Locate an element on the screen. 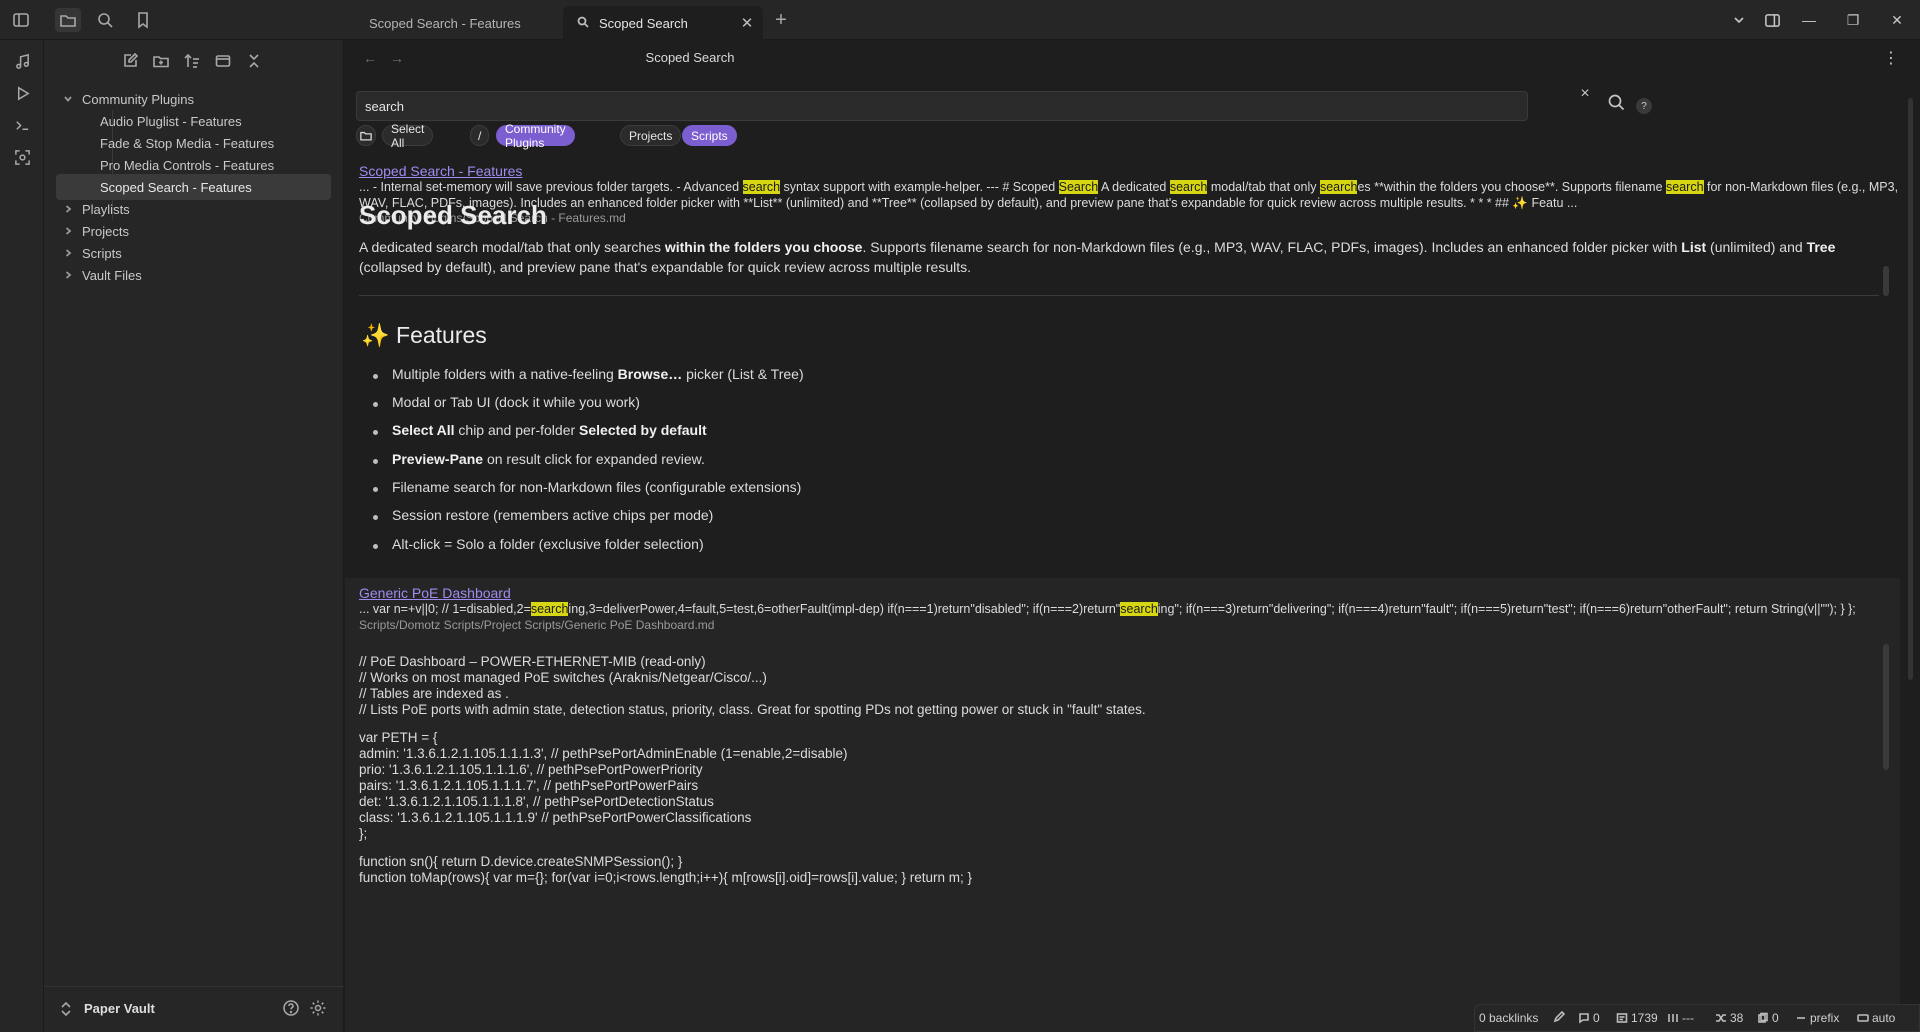  tree-item-label: Scripts is located at coordinates (102, 253).